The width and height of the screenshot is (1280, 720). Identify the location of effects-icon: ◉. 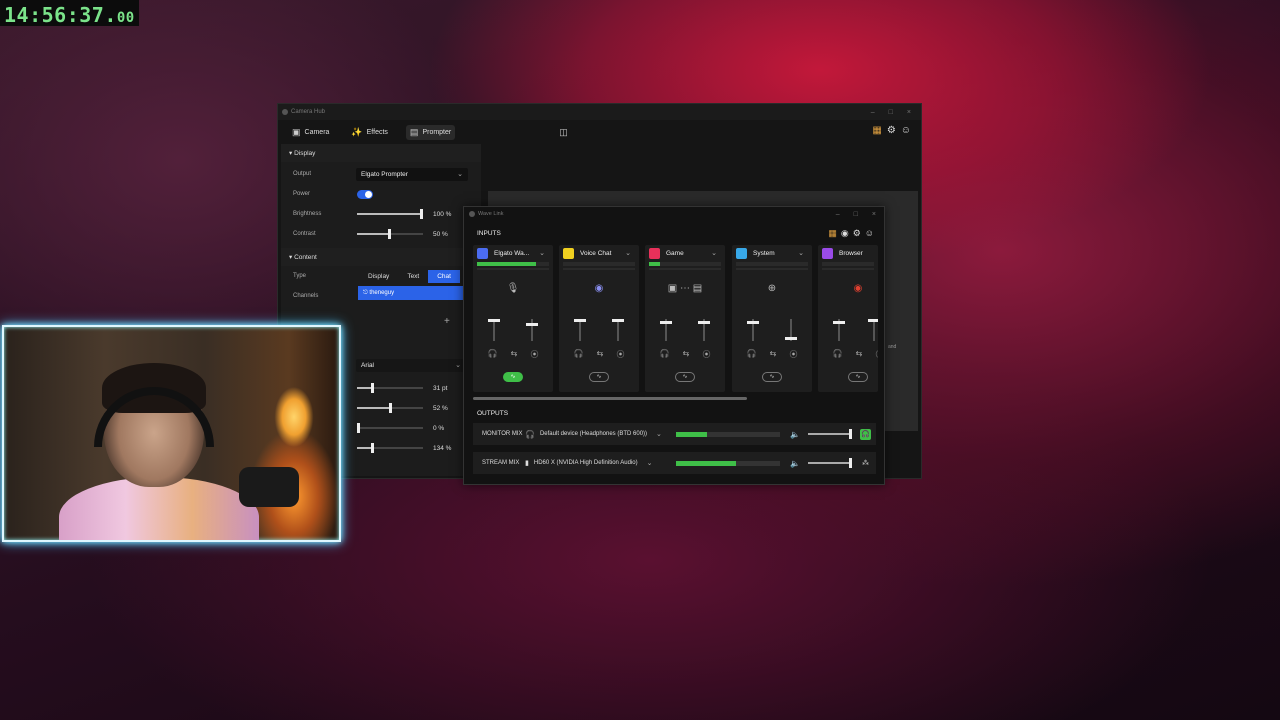
(845, 233).